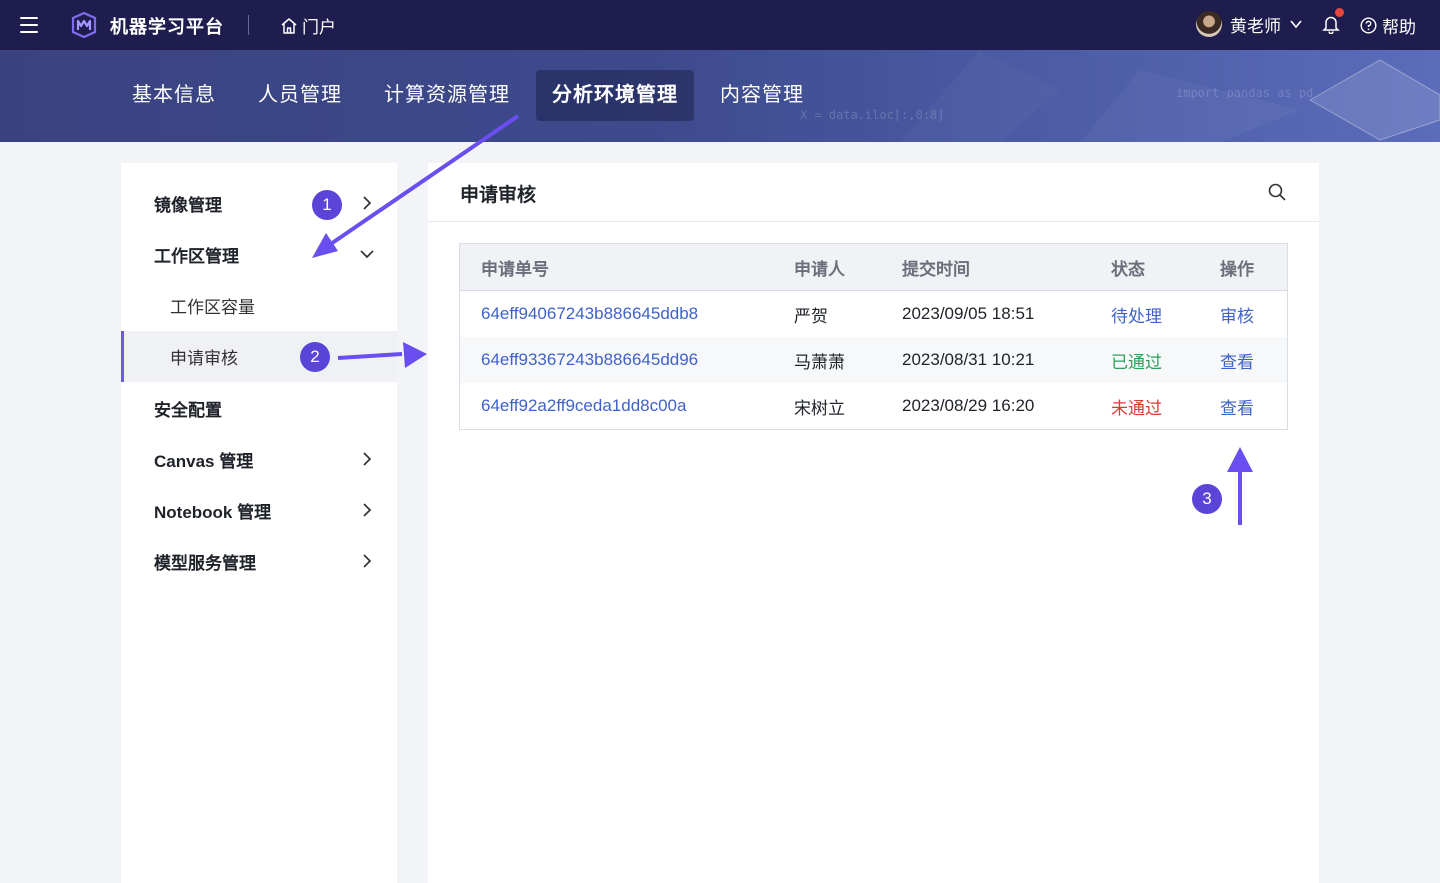 The width and height of the screenshot is (1440, 883). What do you see at coordinates (248, 25) in the screenshot?
I see `top-divider` at bounding box center [248, 25].